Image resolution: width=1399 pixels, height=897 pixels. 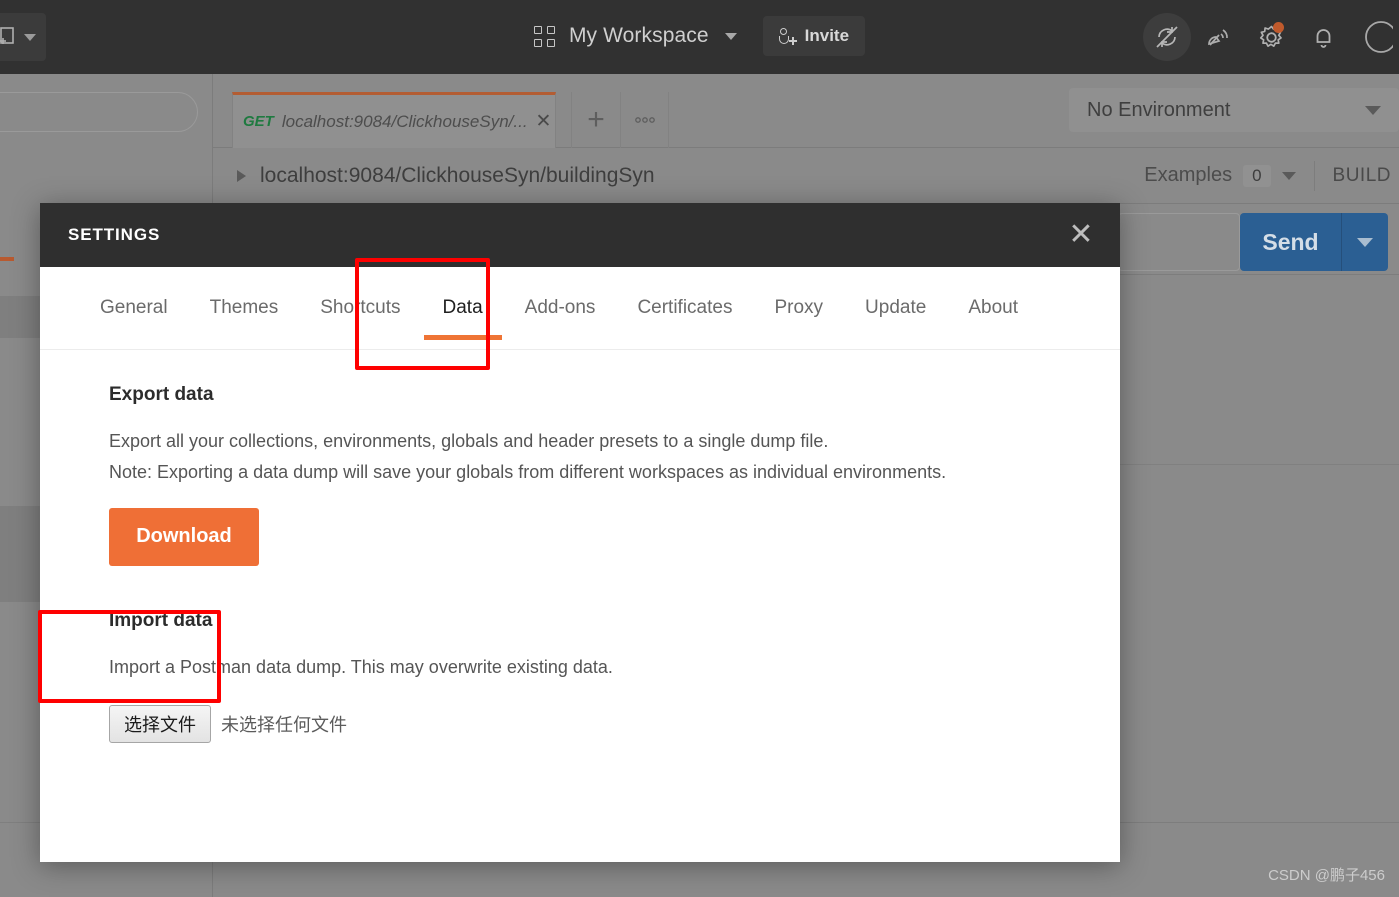 What do you see at coordinates (462, 337) in the screenshot?
I see `tab-underline` at bounding box center [462, 337].